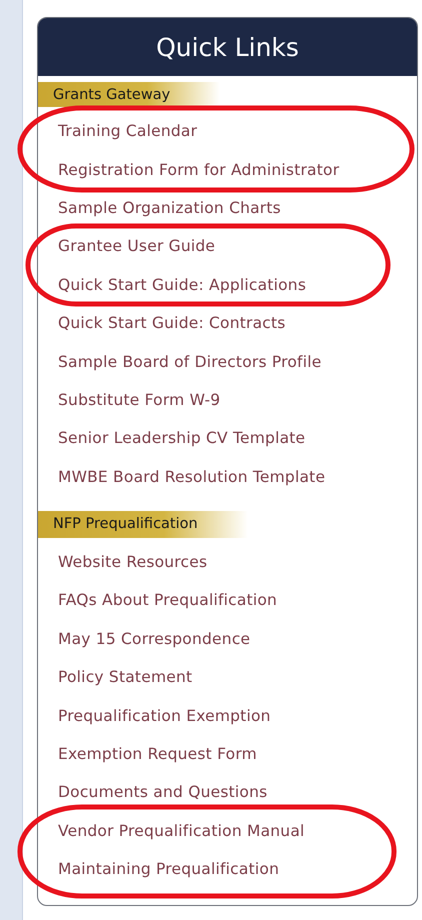  What do you see at coordinates (154, 639) in the screenshot?
I see `quick-link: May 15 Correspondence` at bounding box center [154, 639].